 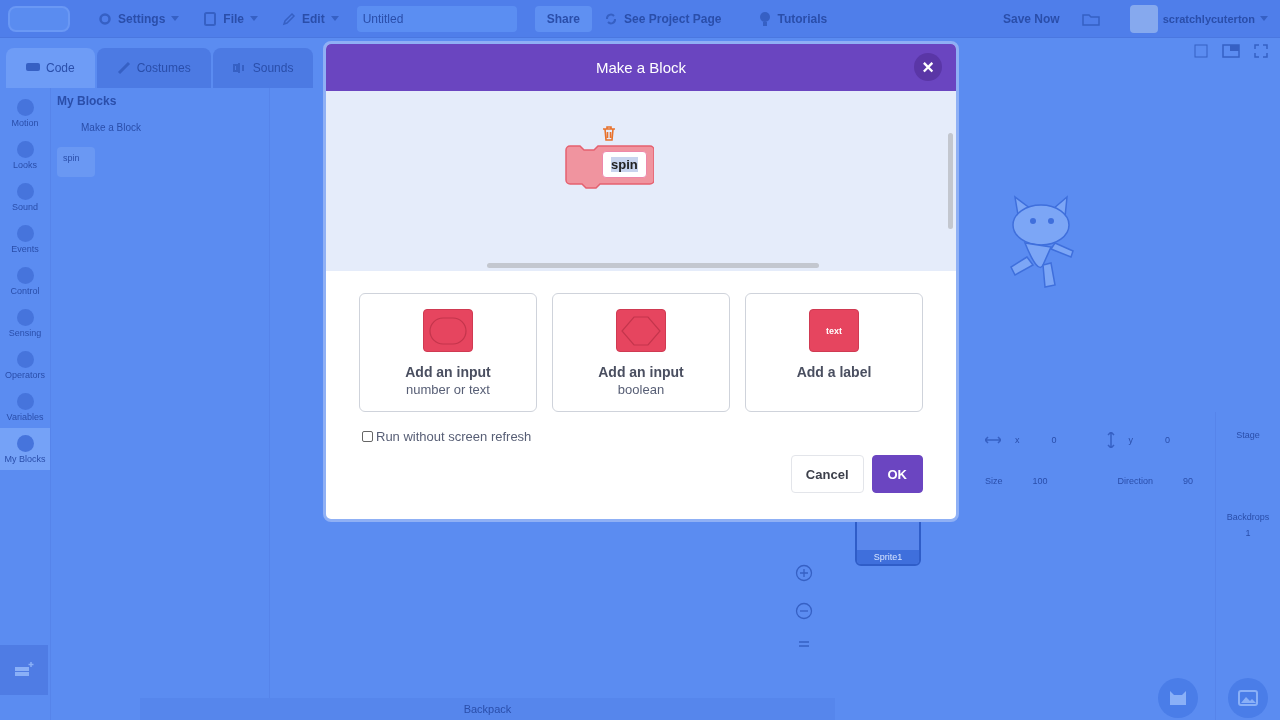 I want to click on zoom-in-icon, so click(x=804, y=573).